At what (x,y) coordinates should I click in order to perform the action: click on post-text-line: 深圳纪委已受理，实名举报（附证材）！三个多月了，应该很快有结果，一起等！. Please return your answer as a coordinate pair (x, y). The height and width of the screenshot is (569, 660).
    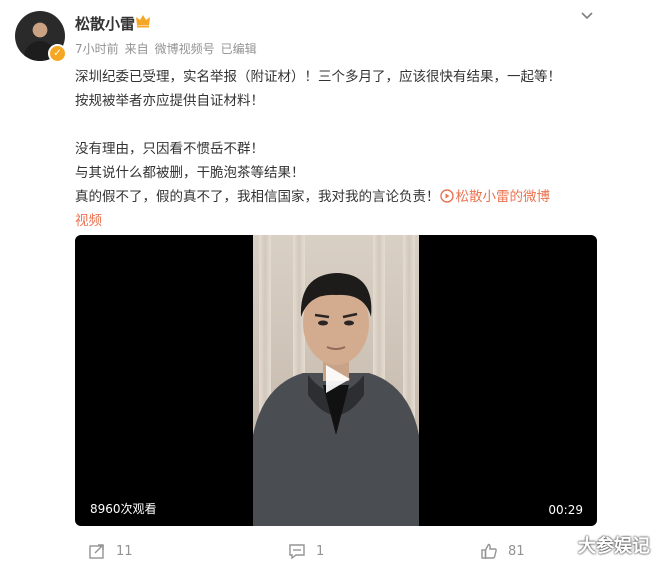
    Looking at the image, I should click on (318, 77).